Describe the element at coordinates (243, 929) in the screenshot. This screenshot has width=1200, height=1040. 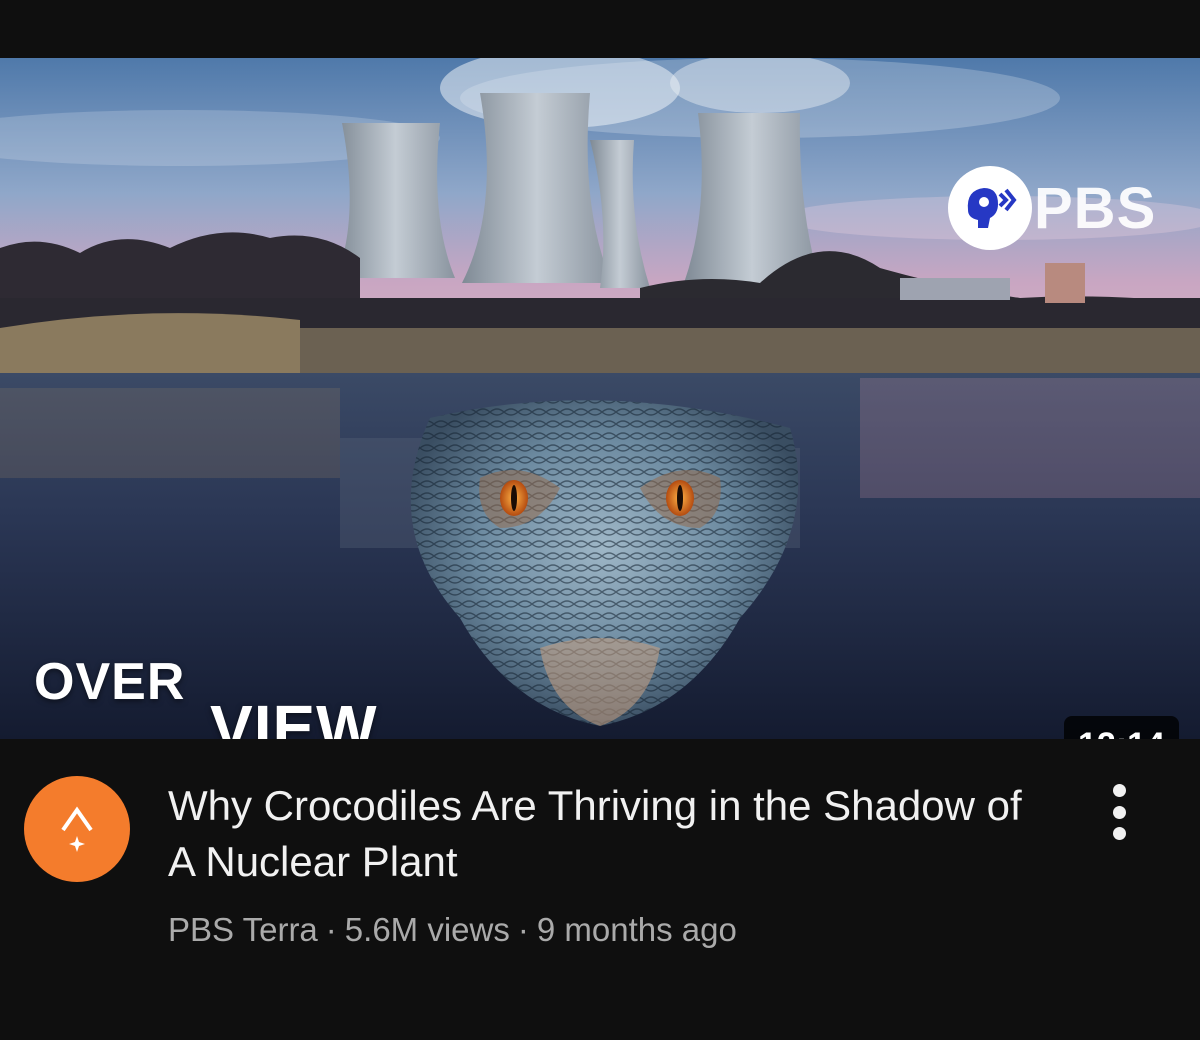
I see `channel-name: PBS Terra` at that location.